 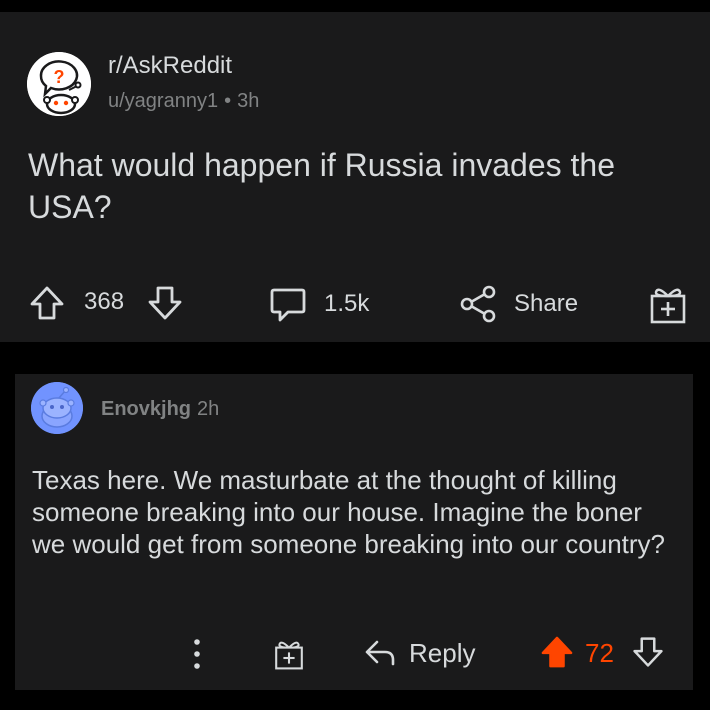 I want to click on comment-downvote-button, so click(x=648, y=652).